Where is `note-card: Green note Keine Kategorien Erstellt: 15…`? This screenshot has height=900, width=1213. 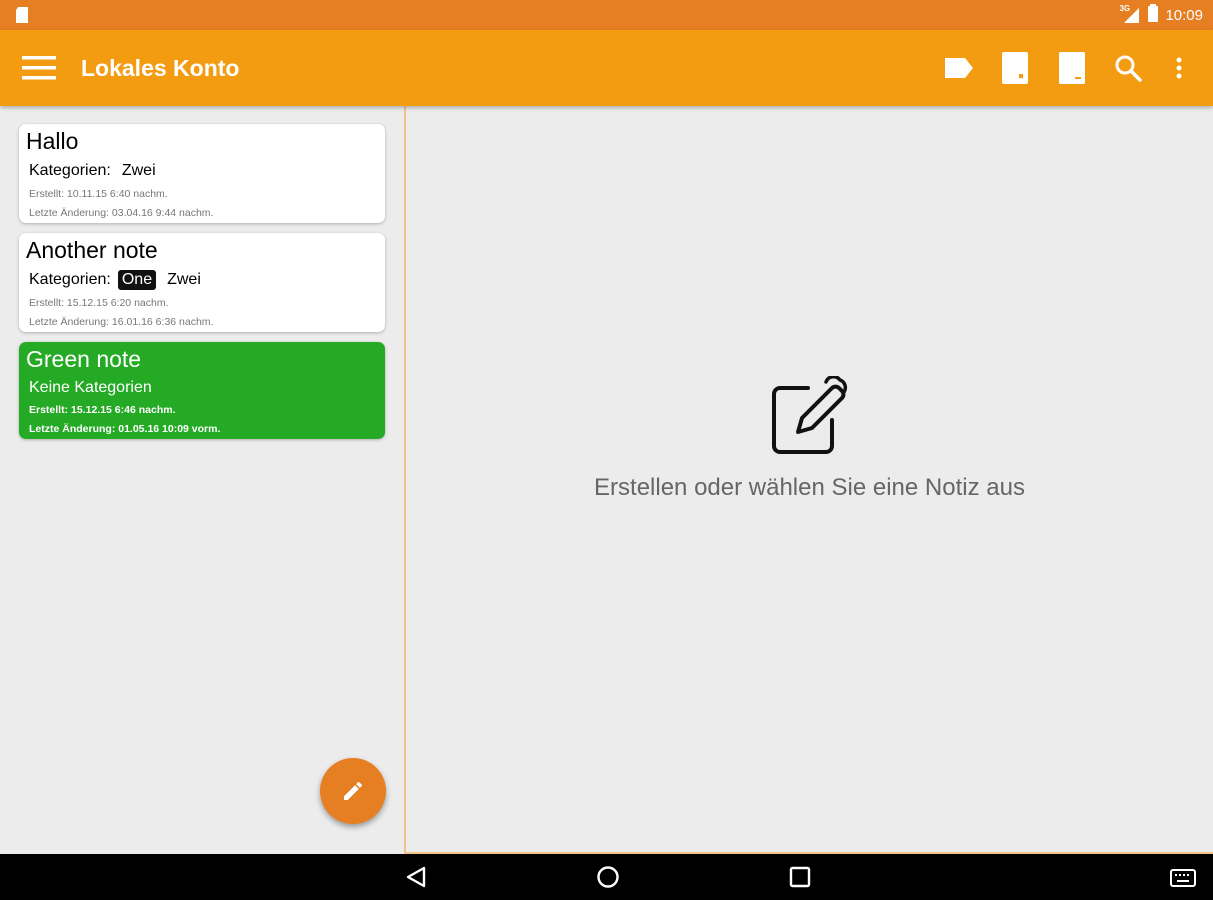 note-card: Green note Keine Kategorien Erstellt: 15… is located at coordinates (202, 390).